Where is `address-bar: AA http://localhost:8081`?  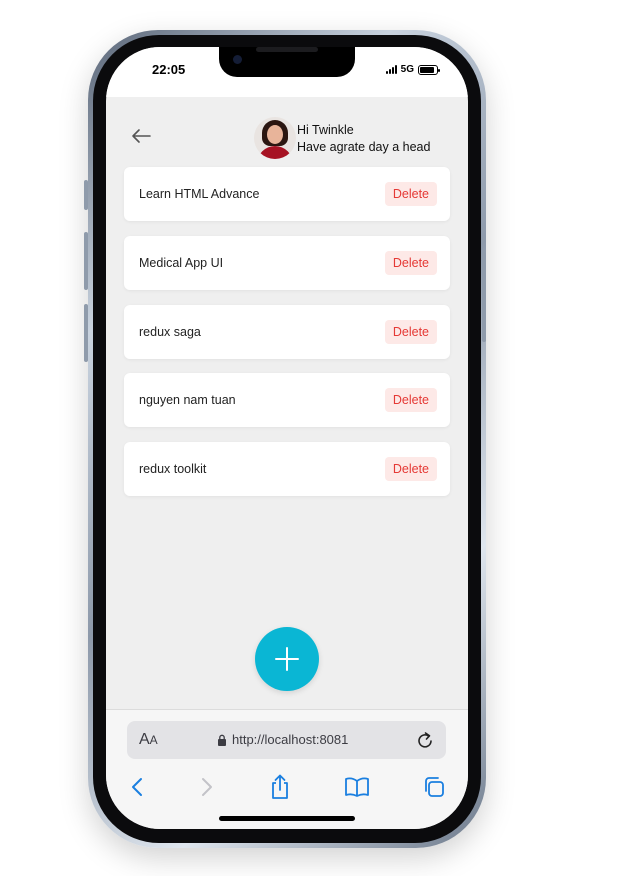
address-bar: AA http://localhost:8081 is located at coordinates (286, 740).